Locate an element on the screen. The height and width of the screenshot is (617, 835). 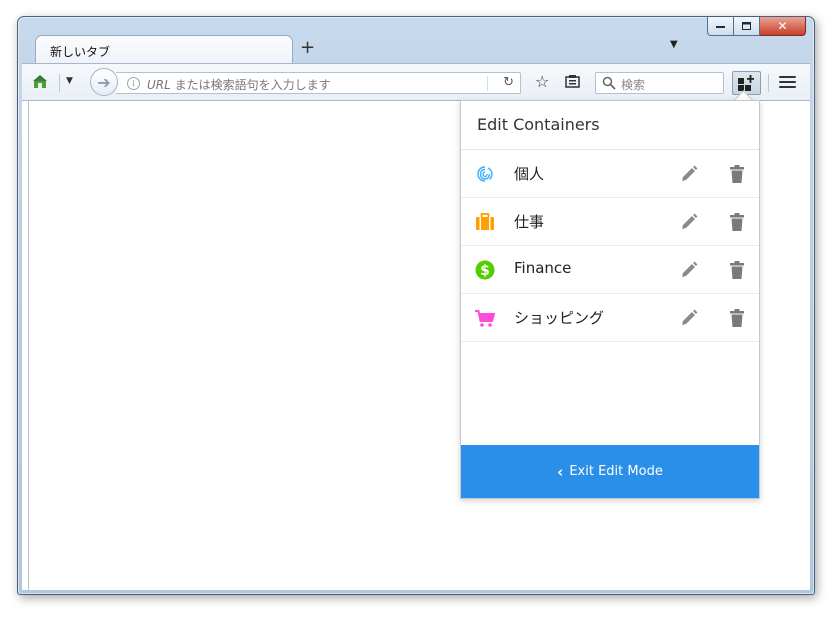
container-name: Finance is located at coordinates (543, 268).